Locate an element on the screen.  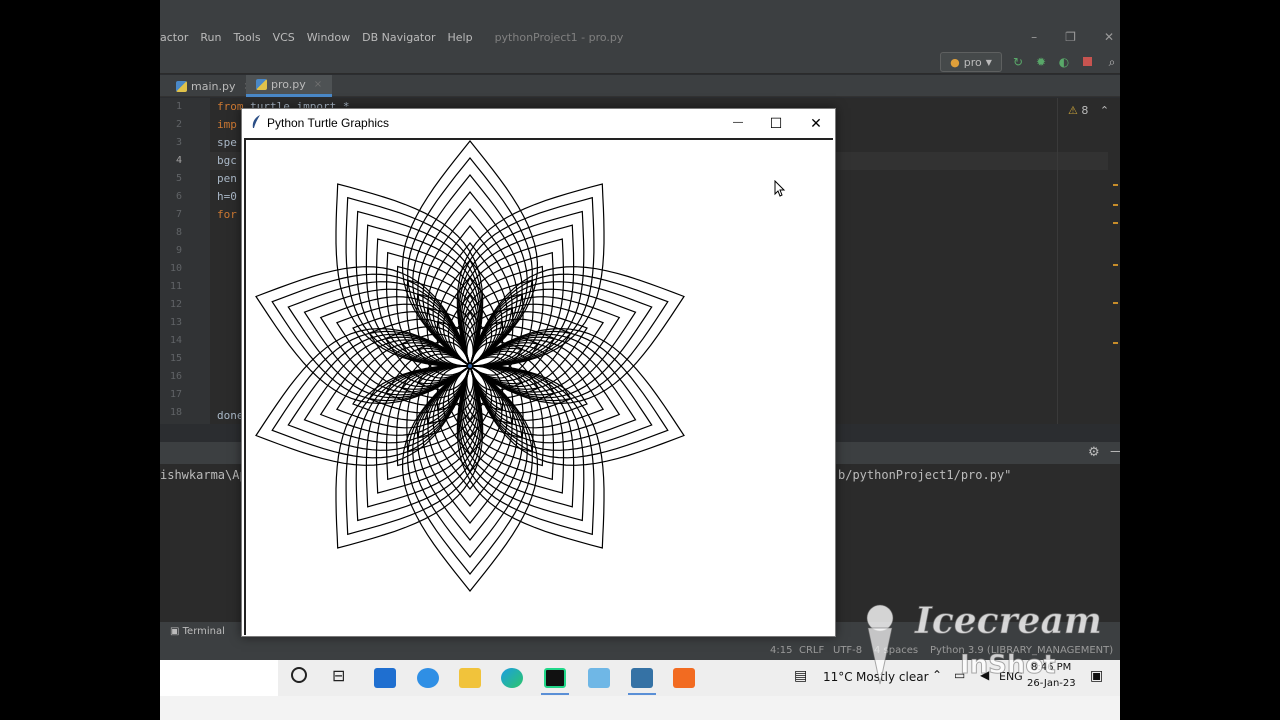
error-stripe is located at coordinates (1114, 261).